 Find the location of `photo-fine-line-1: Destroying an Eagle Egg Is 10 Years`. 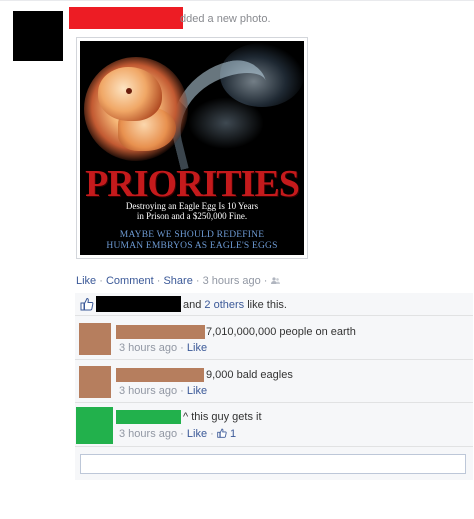

photo-fine-line-1: Destroying an Eagle Egg Is 10 Years is located at coordinates (192, 206).